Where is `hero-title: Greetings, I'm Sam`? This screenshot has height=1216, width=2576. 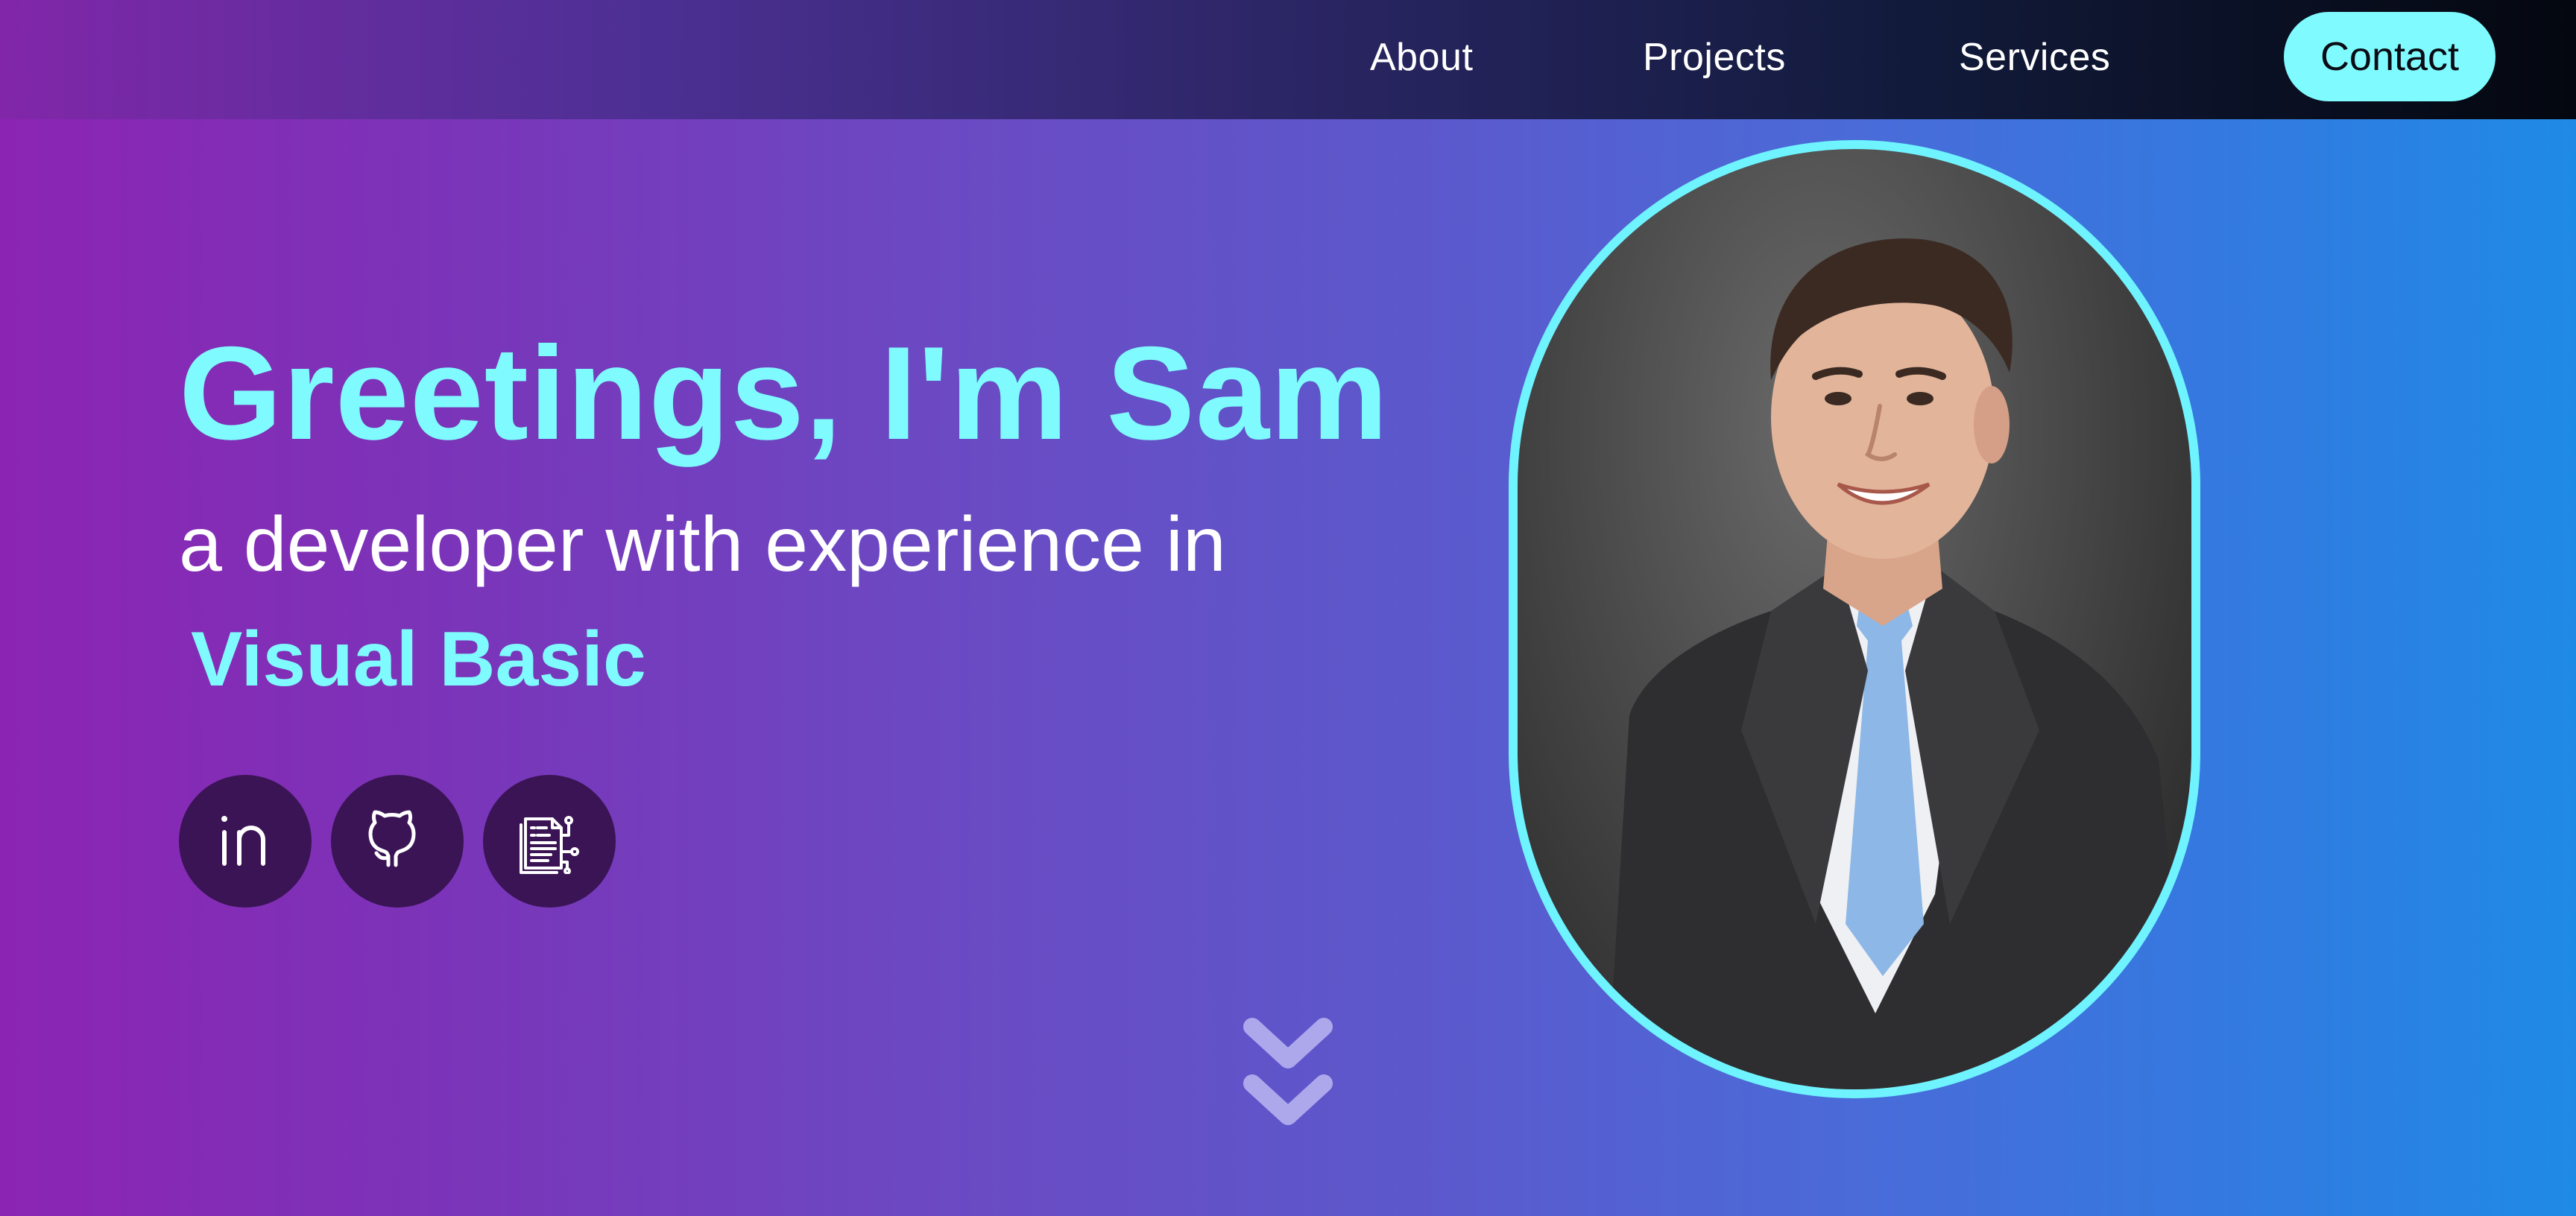
hero-title: Greetings, I'm Sam is located at coordinates (784, 393).